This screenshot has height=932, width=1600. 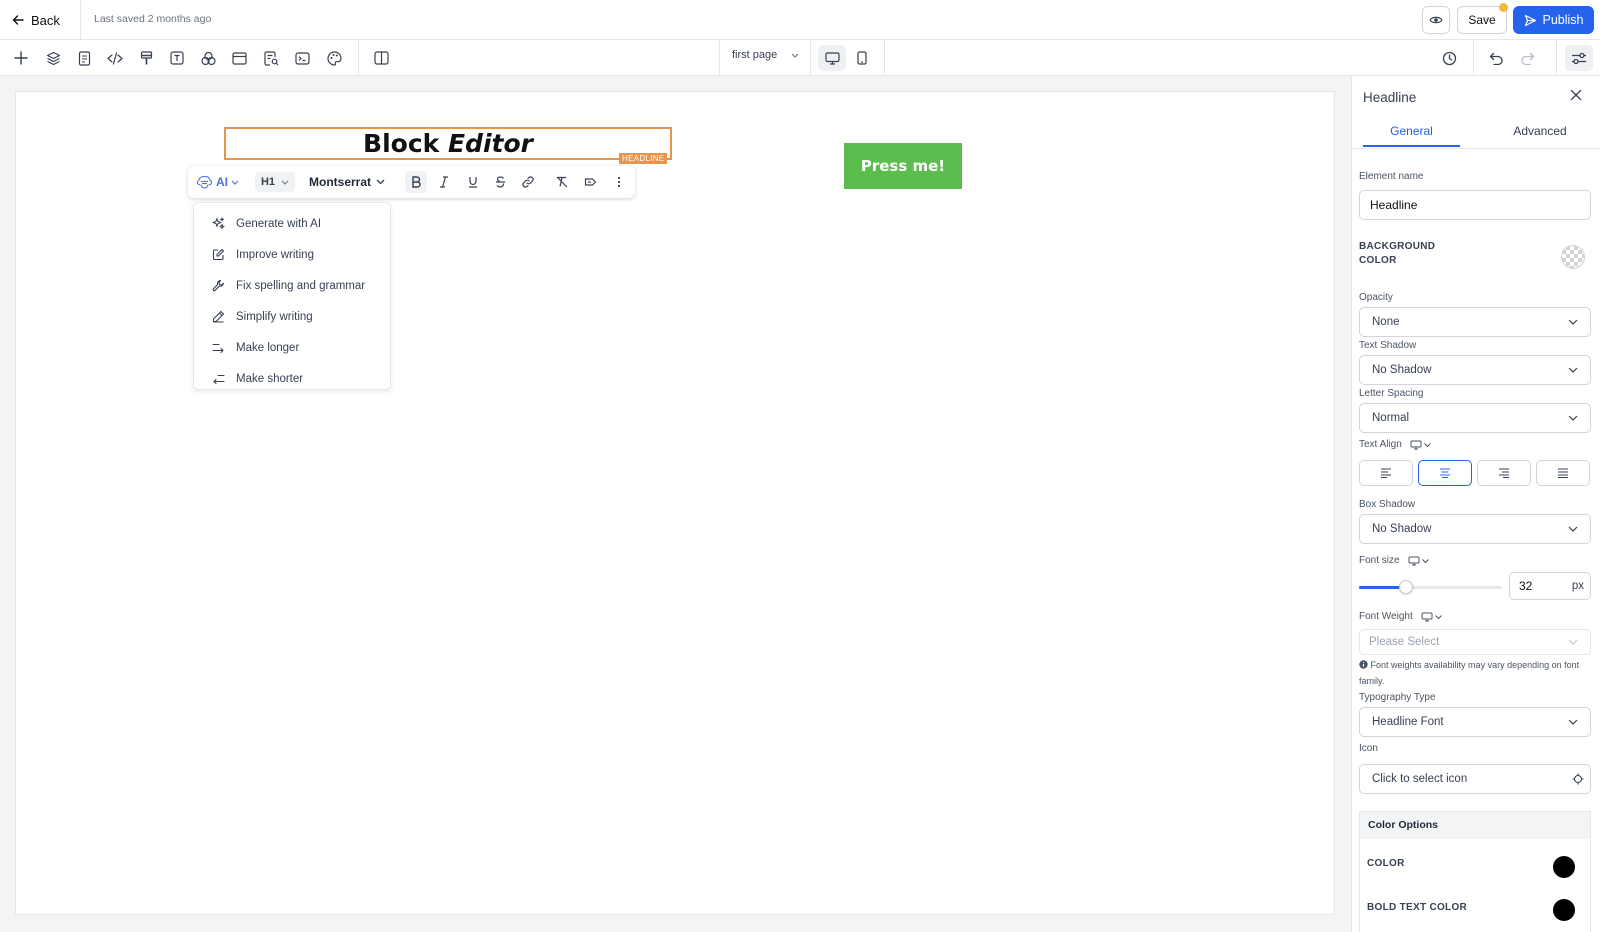 I want to click on font-size-value: 32, so click(x=1526, y=586).